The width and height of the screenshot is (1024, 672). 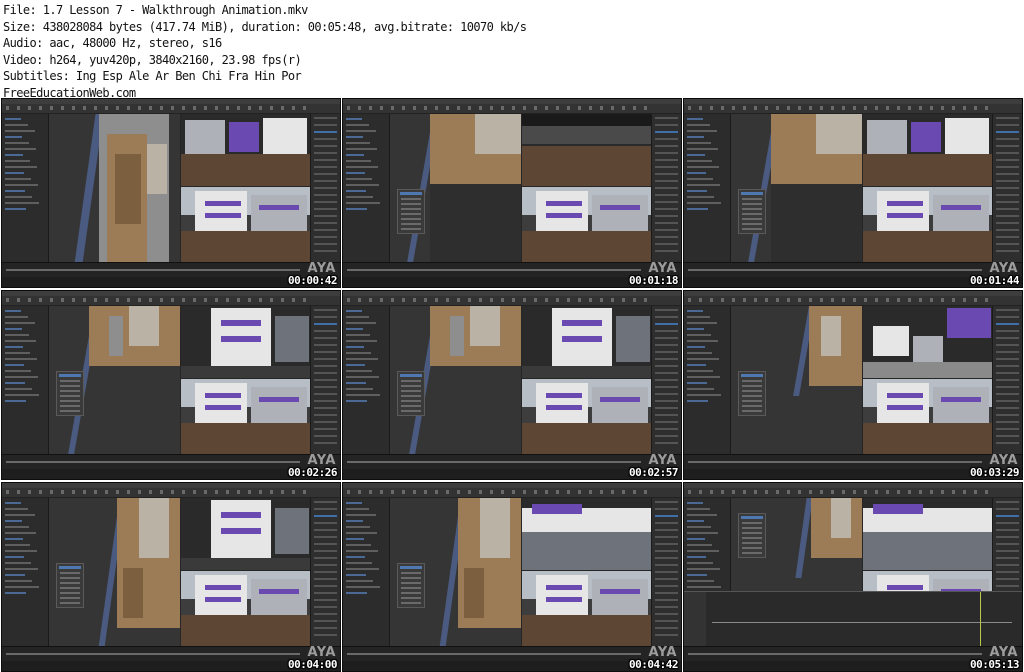 I want to click on command-panel, so click(x=666, y=572).